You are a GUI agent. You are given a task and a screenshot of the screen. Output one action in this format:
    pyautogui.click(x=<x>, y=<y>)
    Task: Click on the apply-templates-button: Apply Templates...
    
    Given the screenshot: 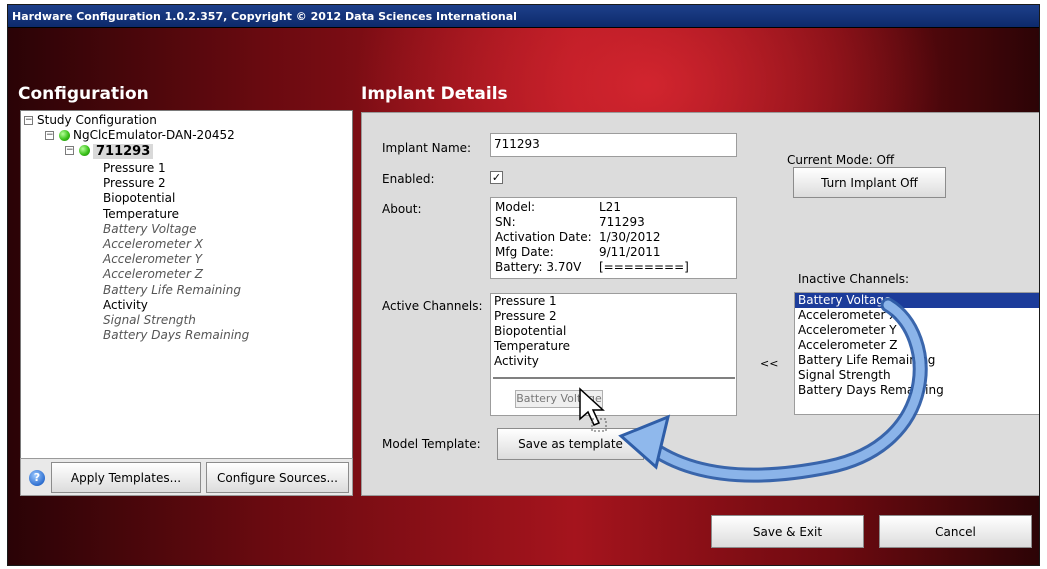 What is the action you would take?
    pyautogui.click(x=126, y=477)
    